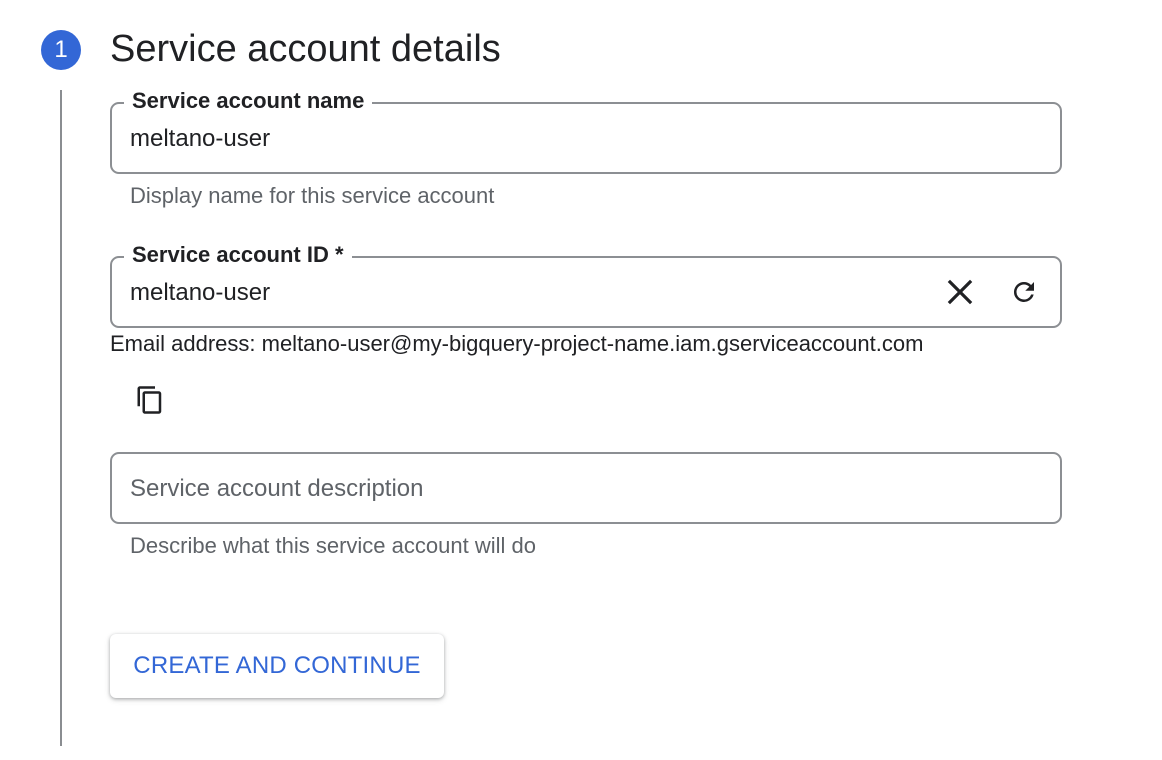 This screenshot has height=760, width=1162. I want to click on service-account-description-input: Service account description, so click(276, 489).